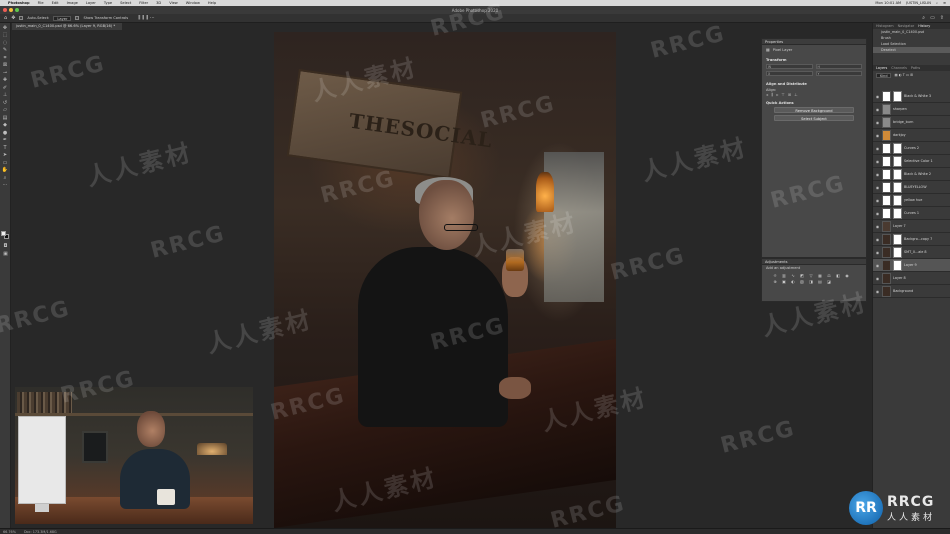 The image size is (950, 534). I want to click on tab-paths: Paths, so click(915, 68).